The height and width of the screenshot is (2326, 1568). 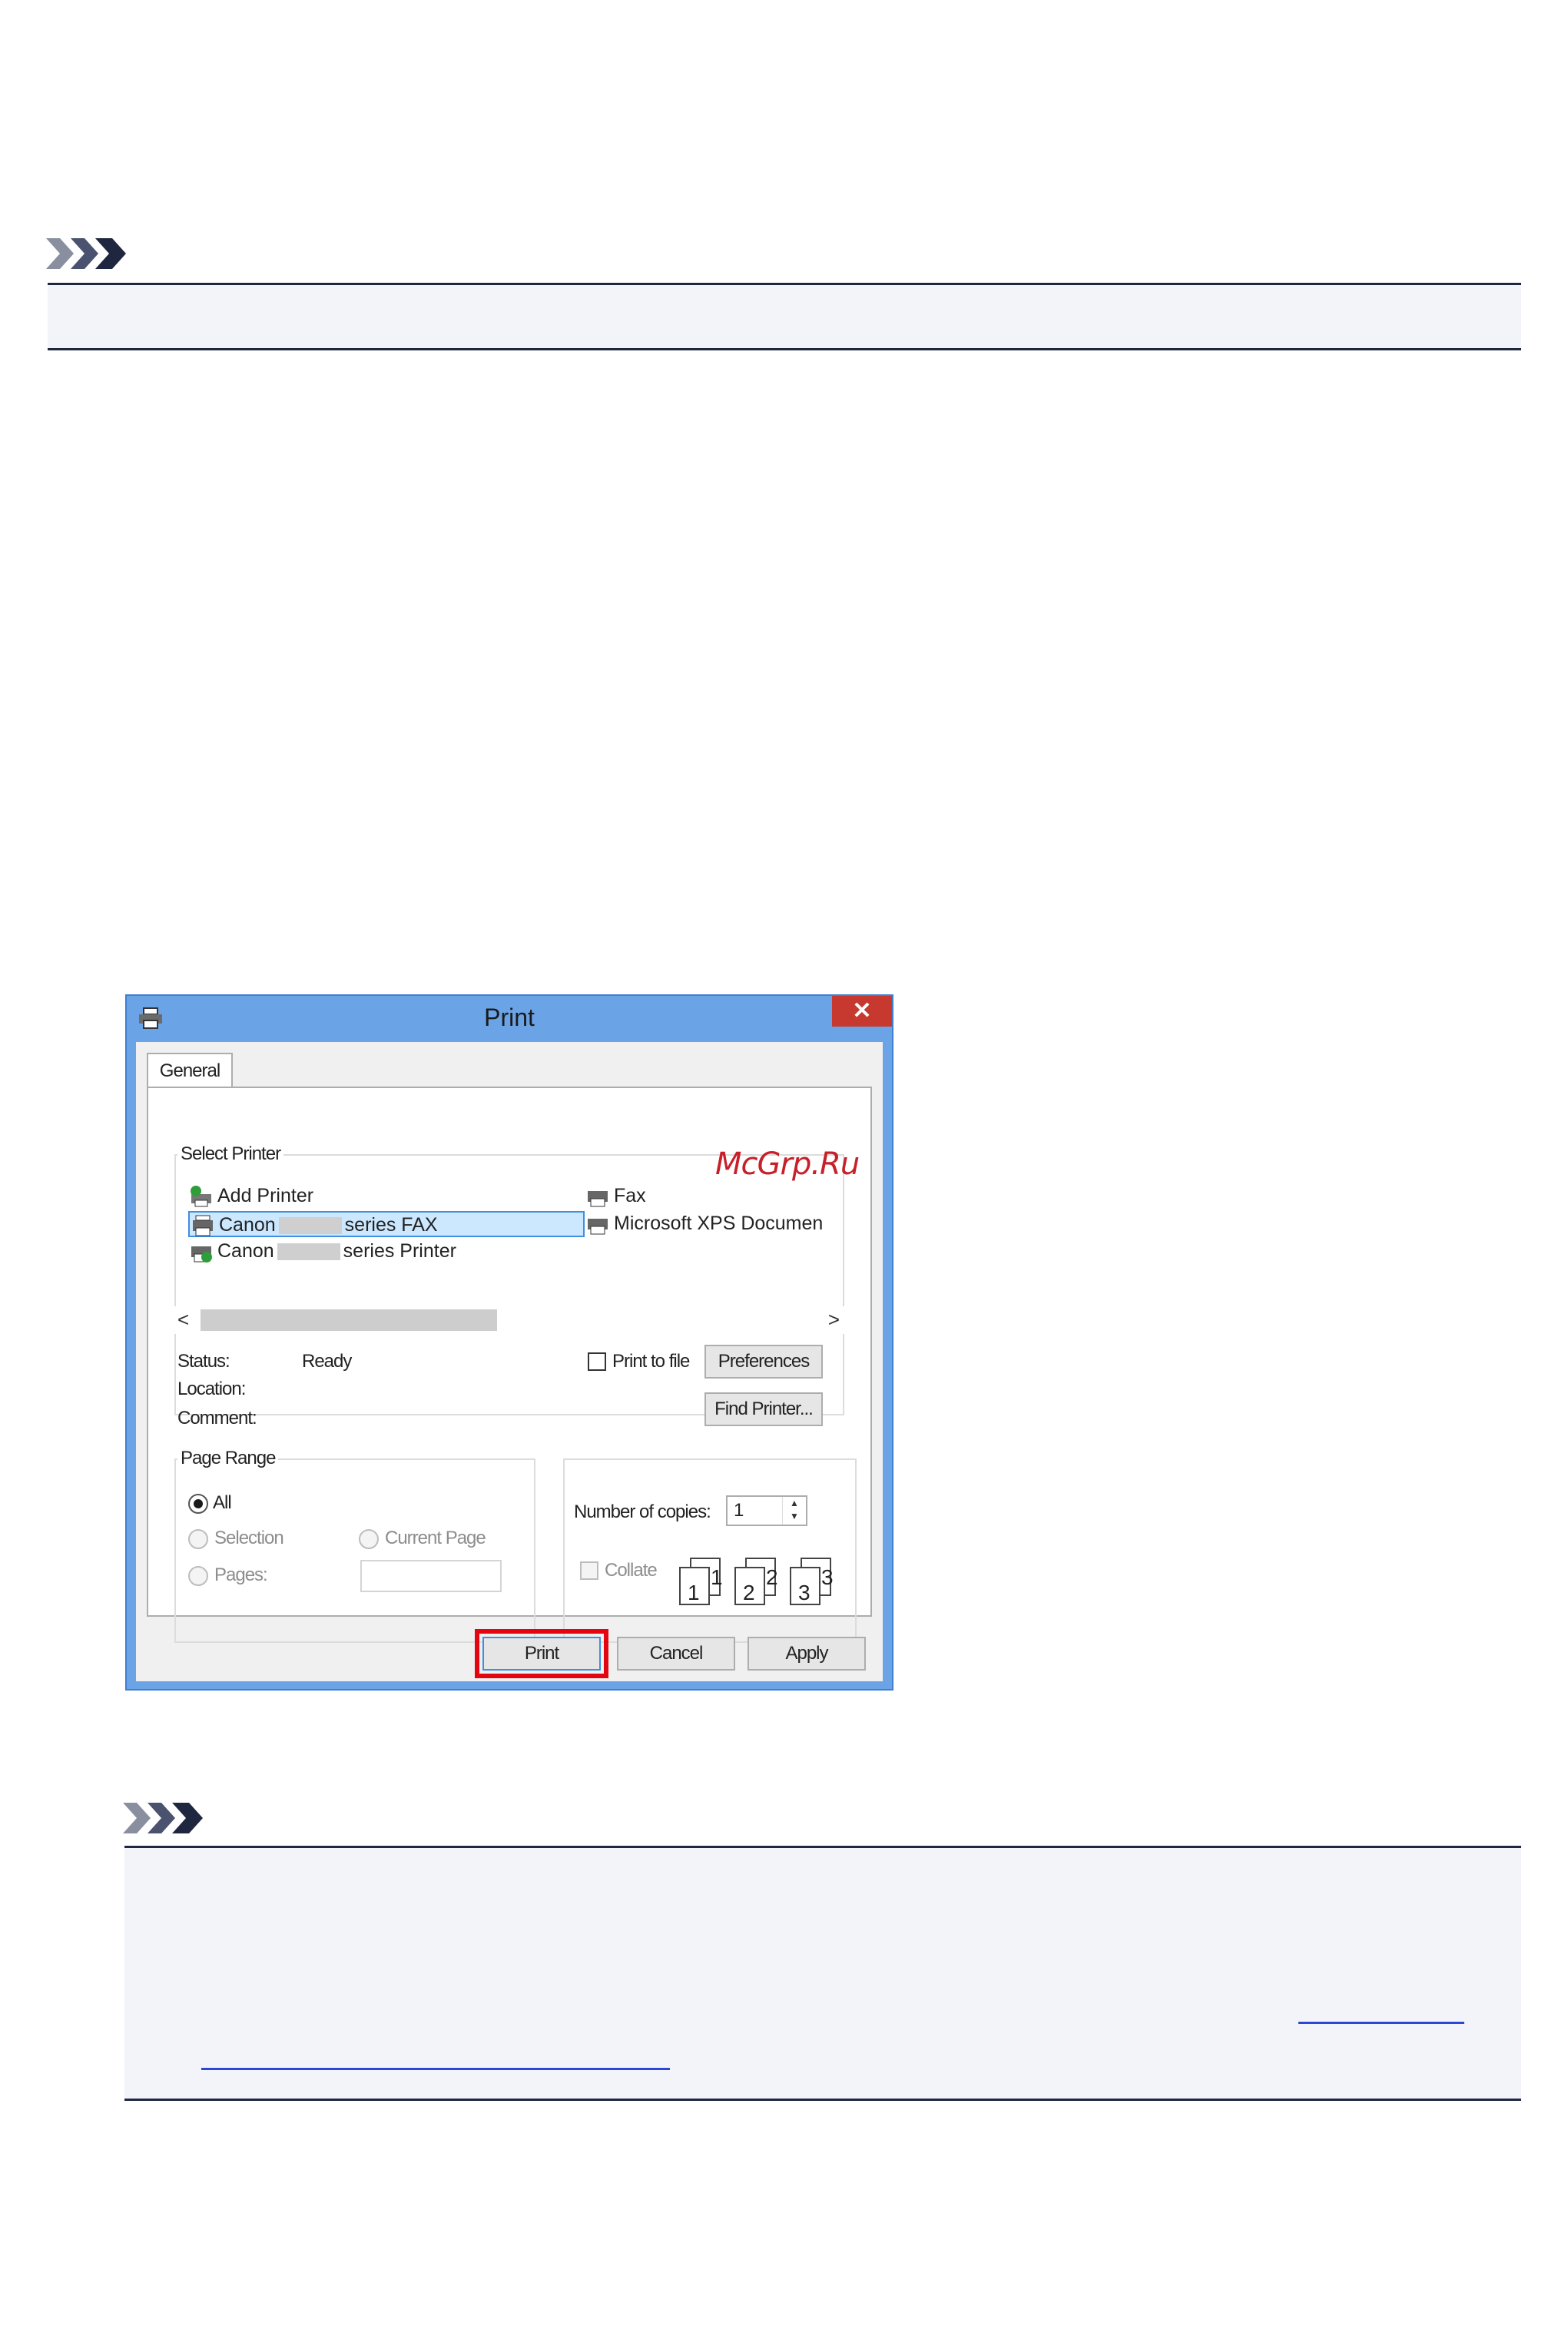 What do you see at coordinates (642, 1511) in the screenshot?
I see `number-of-copies-label: Number of copies:` at bounding box center [642, 1511].